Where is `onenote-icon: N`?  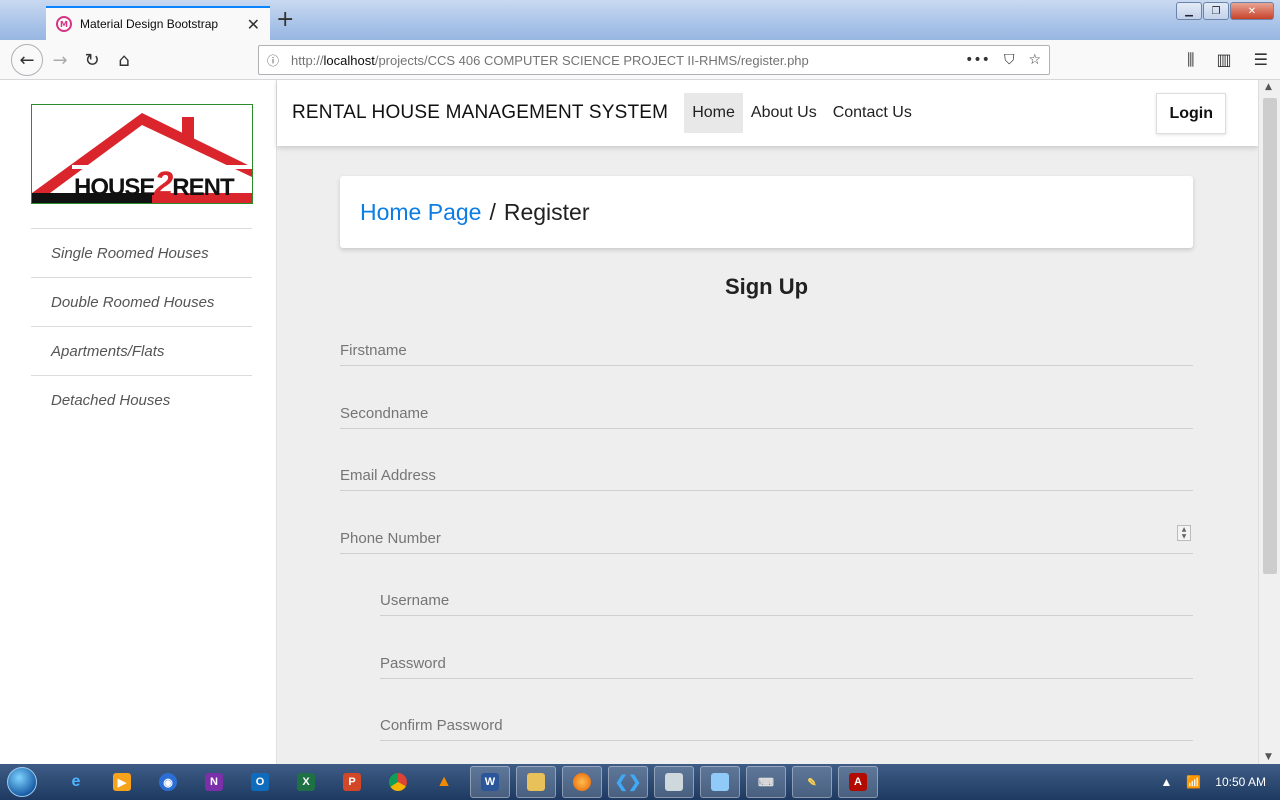 onenote-icon: N is located at coordinates (214, 782).